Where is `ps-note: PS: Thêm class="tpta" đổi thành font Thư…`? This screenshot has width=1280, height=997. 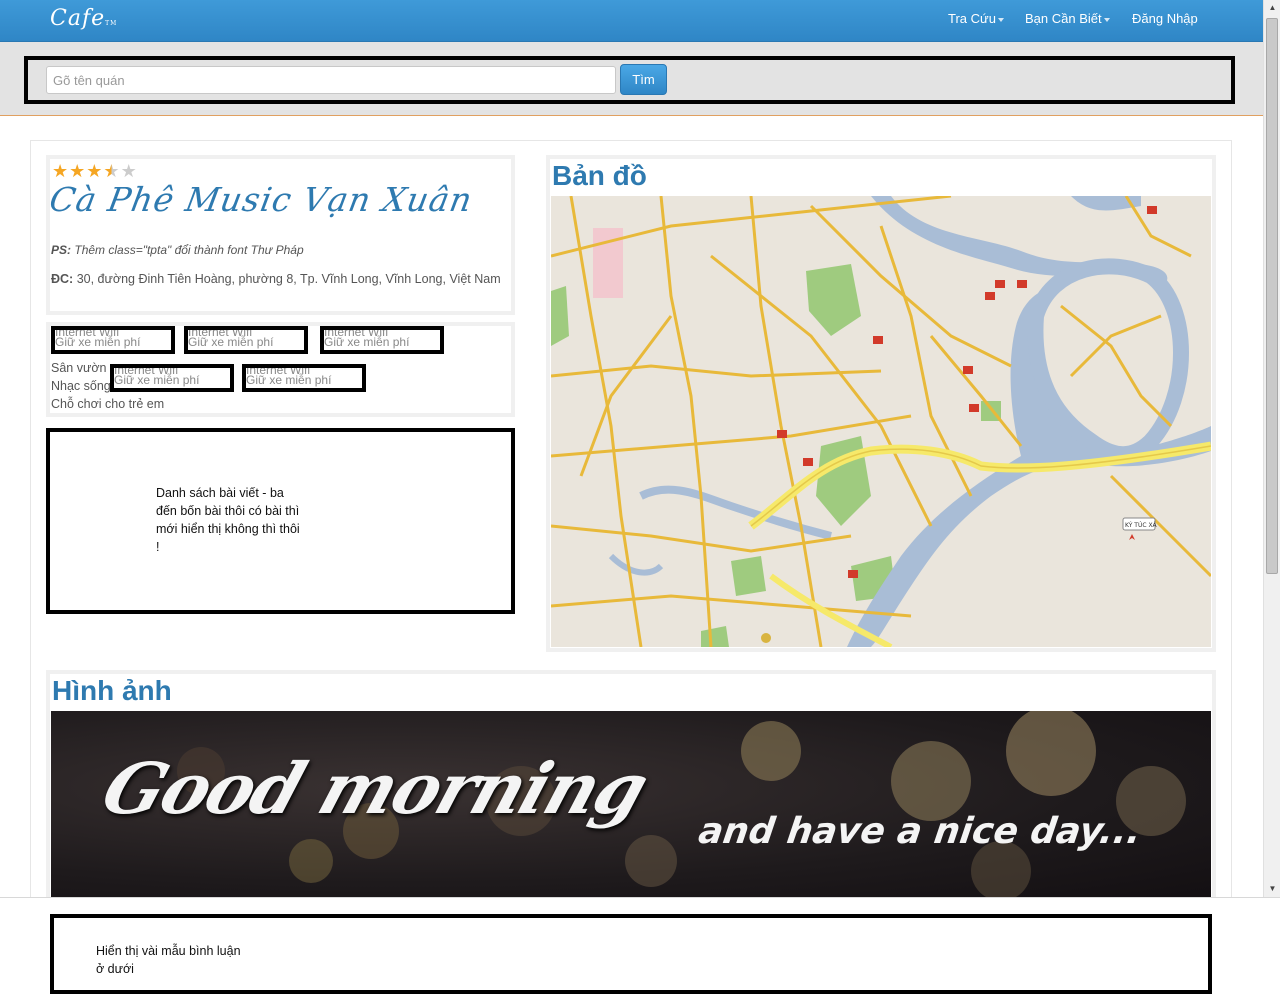
ps-note: PS: Thêm class="tpta" đổi thành font Thư… is located at coordinates (177, 250).